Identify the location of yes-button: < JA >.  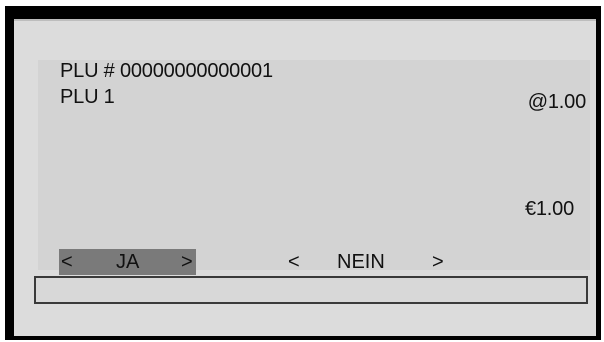
(127, 262).